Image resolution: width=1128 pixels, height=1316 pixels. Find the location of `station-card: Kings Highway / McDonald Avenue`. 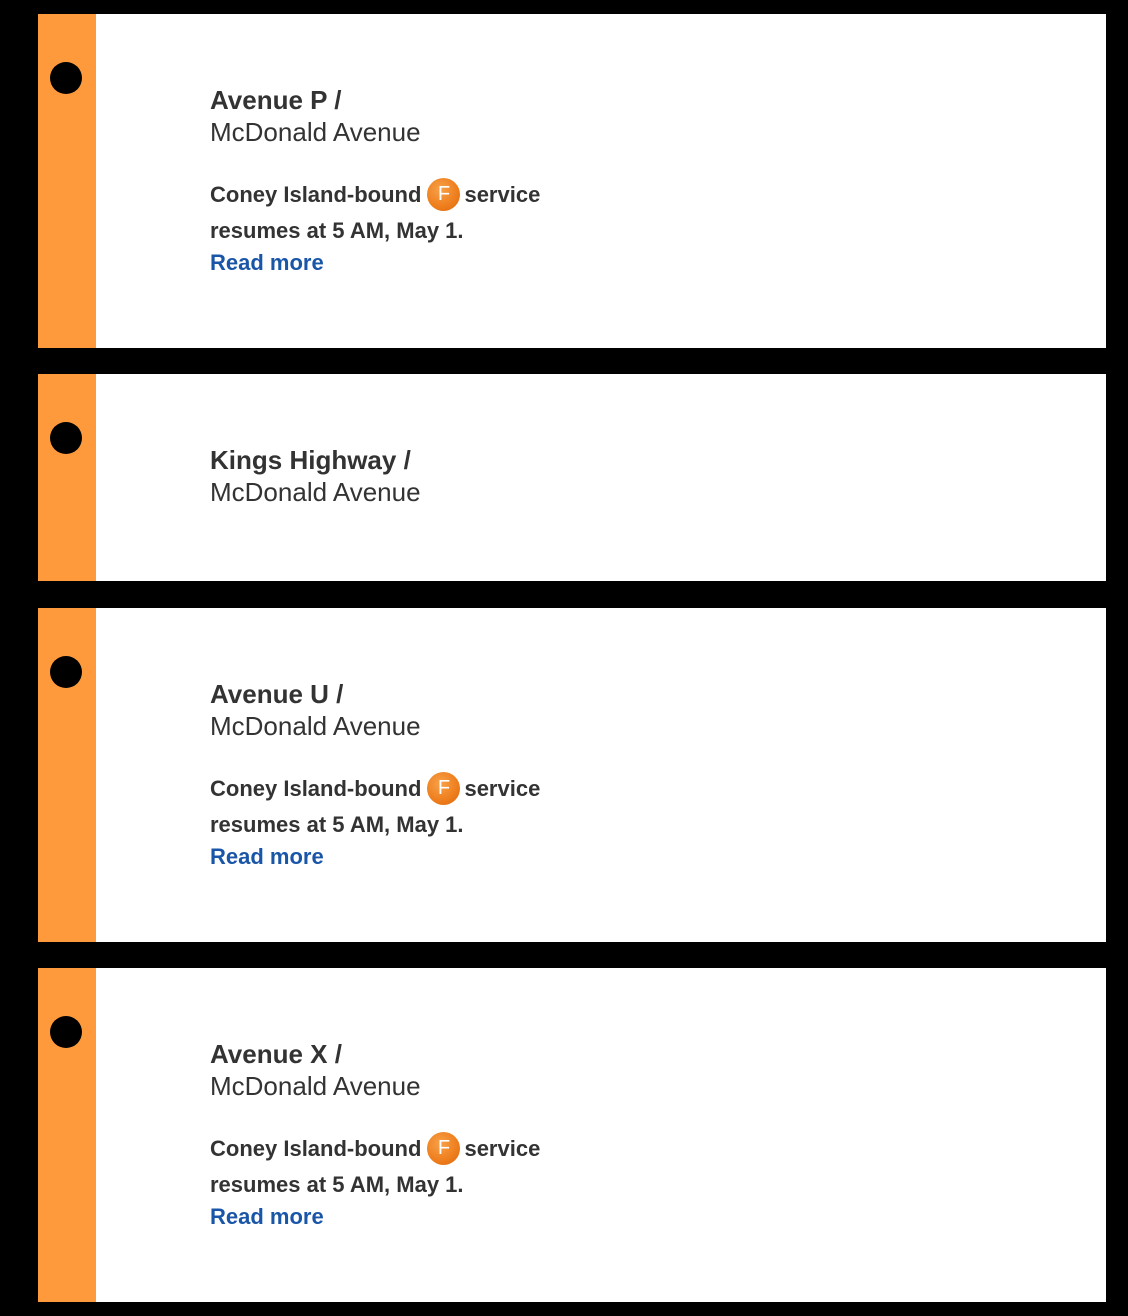

station-card: Kings Highway / McDonald Avenue is located at coordinates (572, 477).